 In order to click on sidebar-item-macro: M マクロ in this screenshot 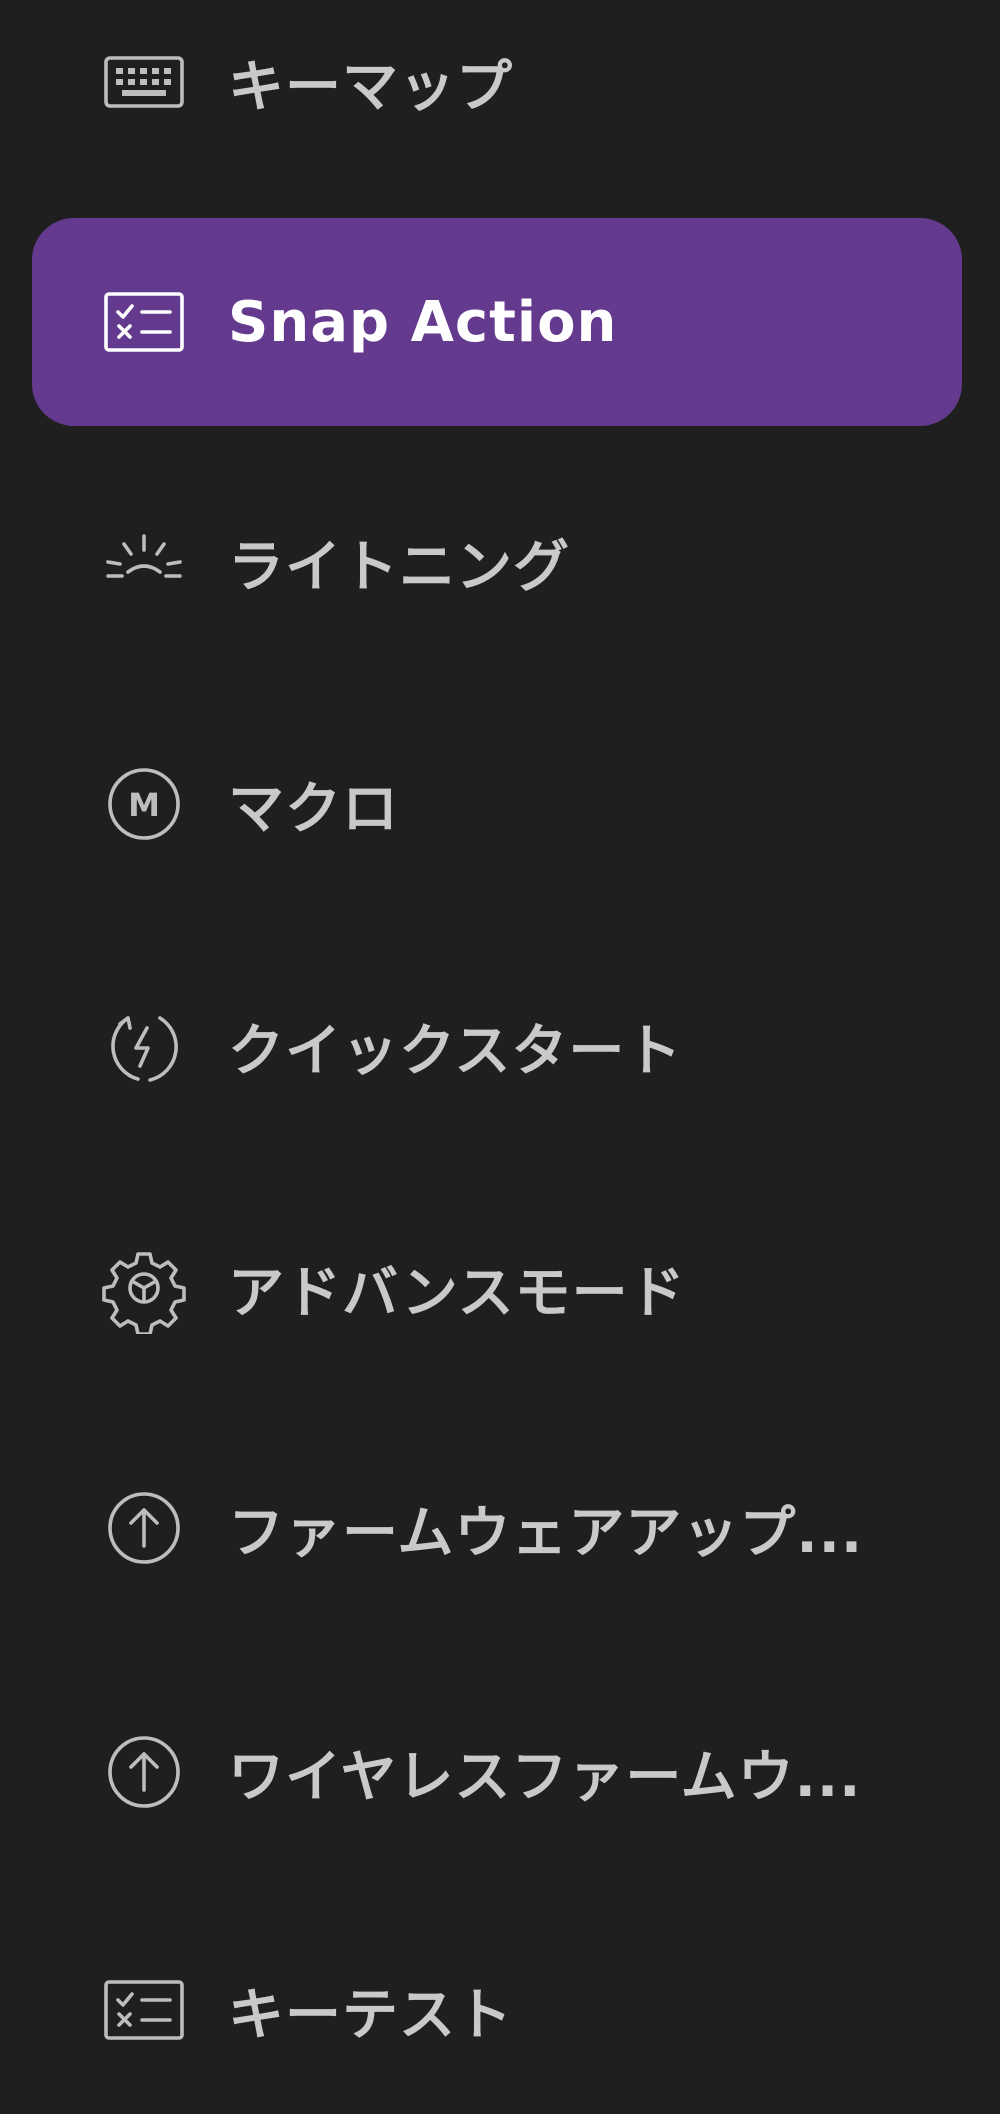, I will do `click(497, 804)`.